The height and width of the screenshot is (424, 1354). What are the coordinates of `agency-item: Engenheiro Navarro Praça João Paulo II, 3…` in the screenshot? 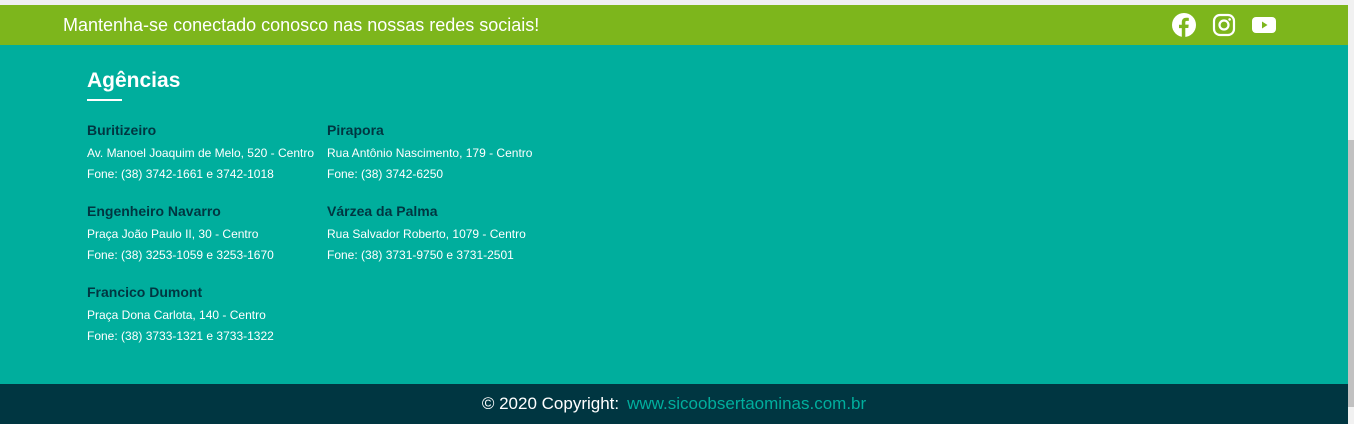 It's located at (207, 234).